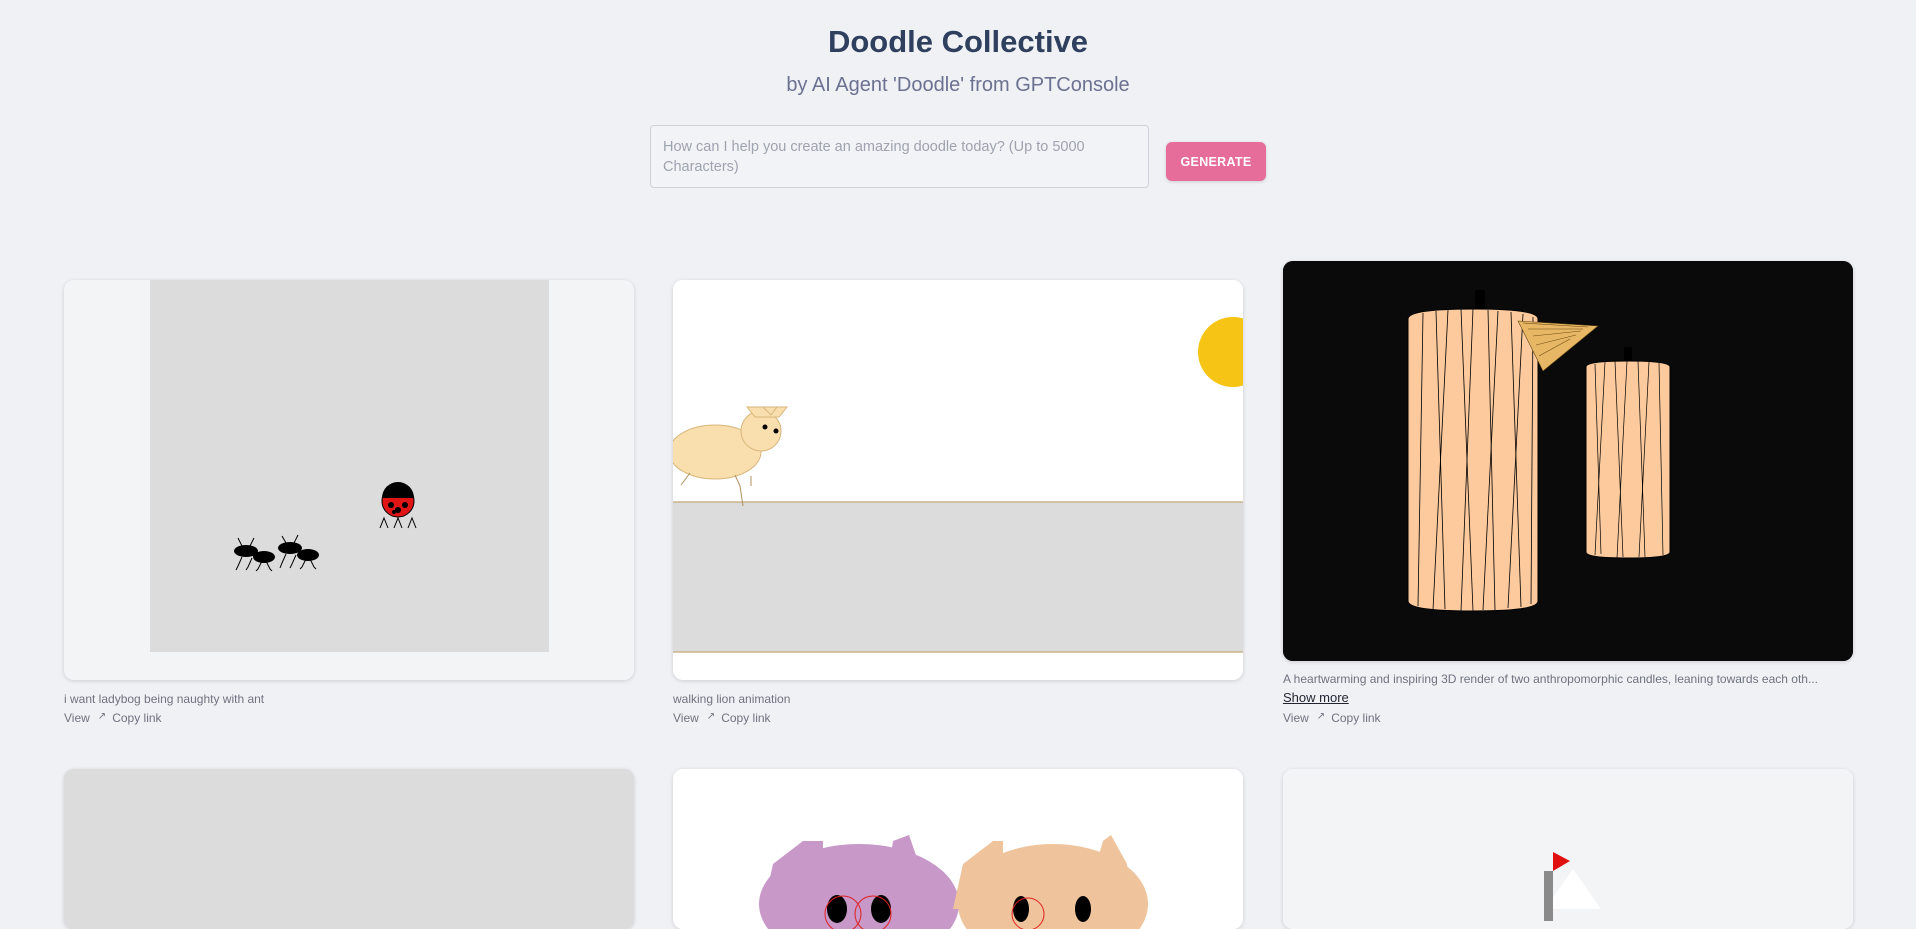  Describe the element at coordinates (958, 41) in the screenshot. I see `page-title: Doodle Collective` at that location.